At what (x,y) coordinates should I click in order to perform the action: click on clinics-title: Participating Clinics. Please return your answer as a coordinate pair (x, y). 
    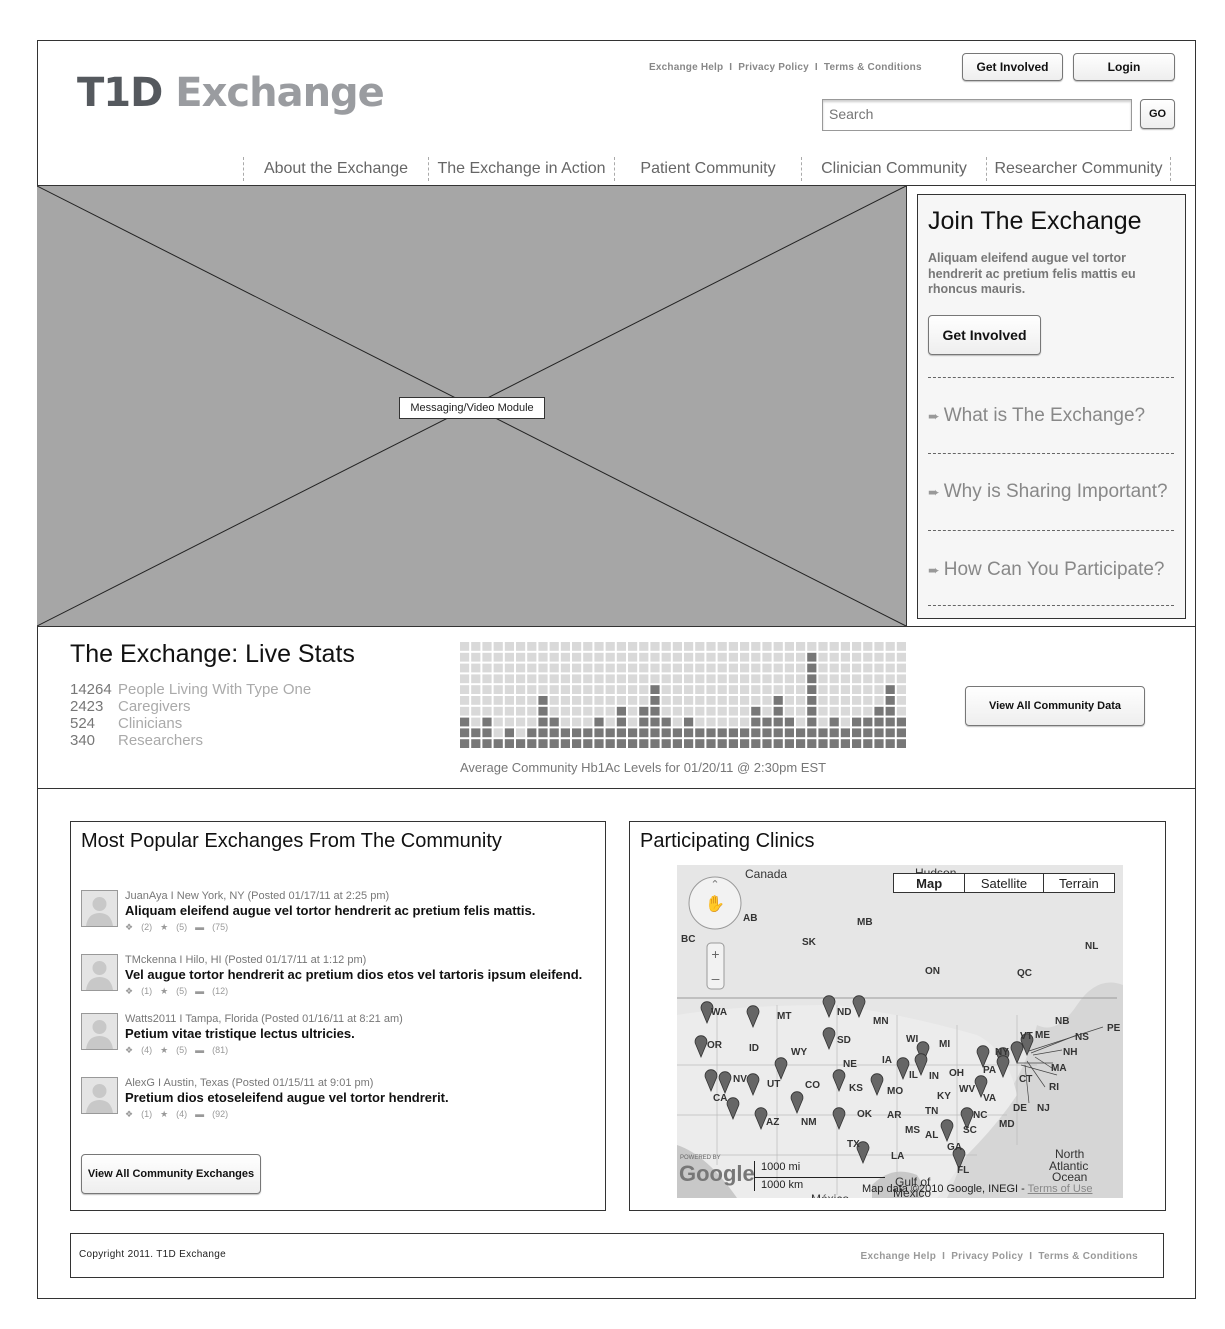
    Looking at the image, I should click on (727, 841).